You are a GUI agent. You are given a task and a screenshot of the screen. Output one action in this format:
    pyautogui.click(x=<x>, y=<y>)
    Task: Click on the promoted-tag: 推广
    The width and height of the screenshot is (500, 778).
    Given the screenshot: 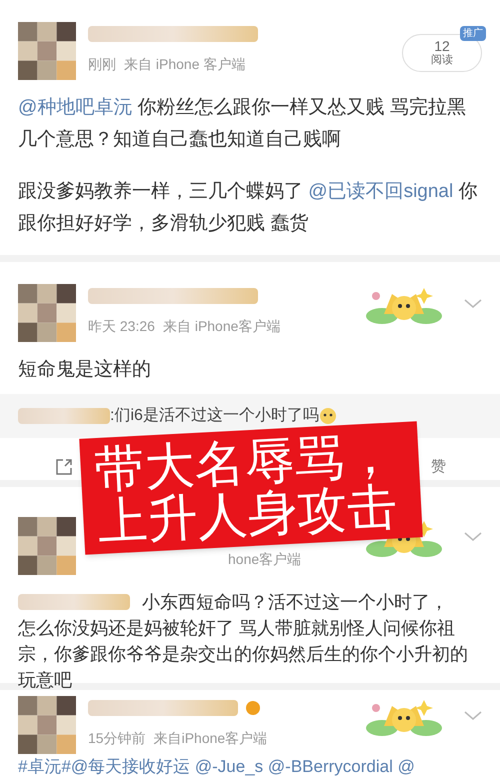 What is the action you would take?
    pyautogui.click(x=473, y=33)
    